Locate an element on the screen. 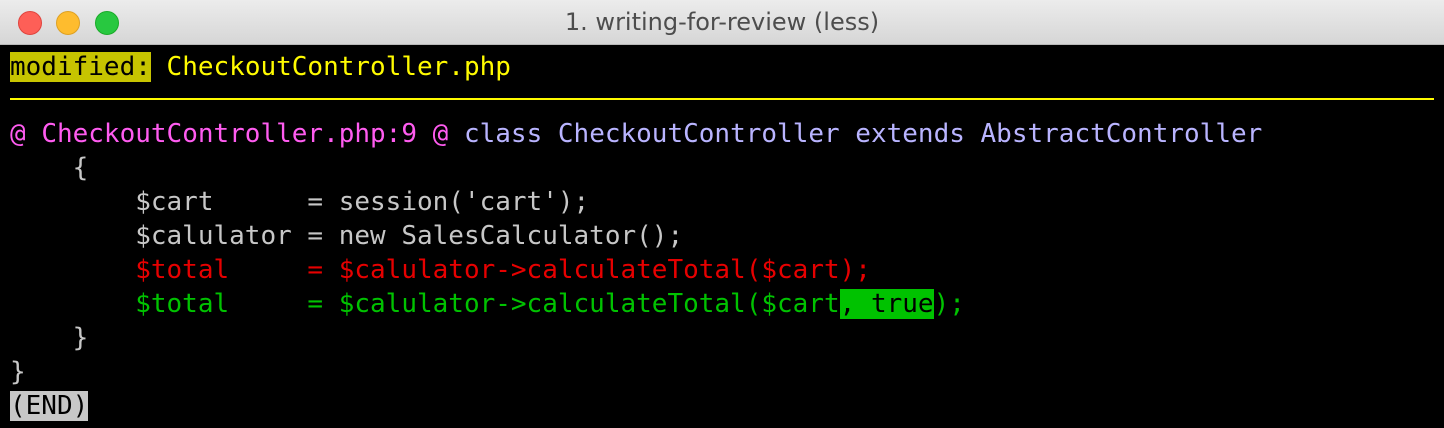 This screenshot has height=428, width=1444. end-line: (END) is located at coordinates (49, 406).